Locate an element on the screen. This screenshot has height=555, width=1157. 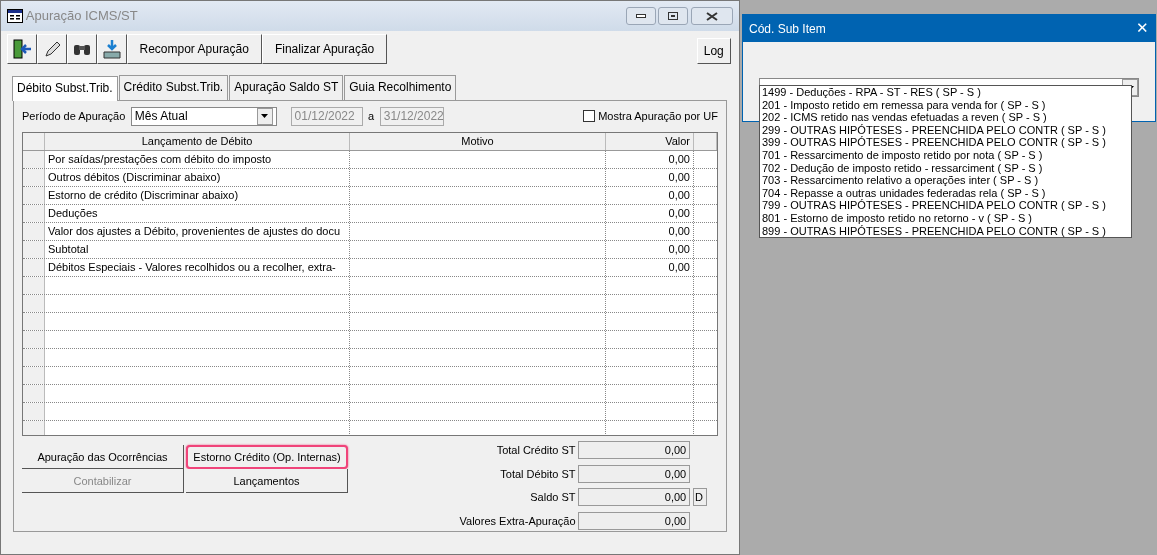
door-icon is located at coordinates (21, 48).